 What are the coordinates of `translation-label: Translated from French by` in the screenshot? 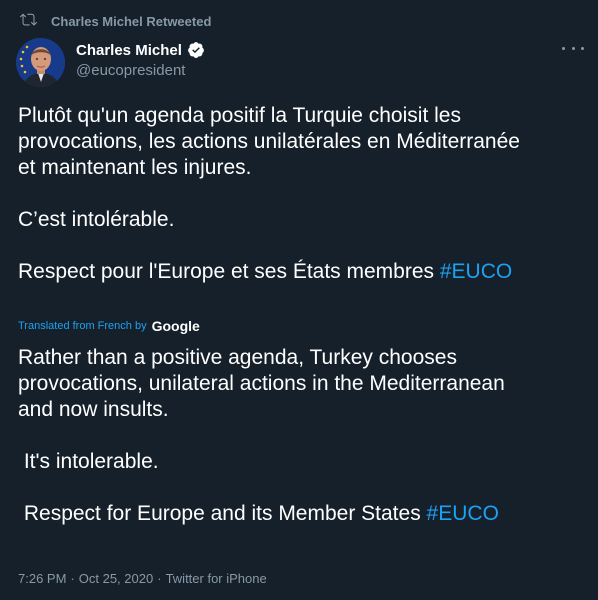 It's located at (82, 326).